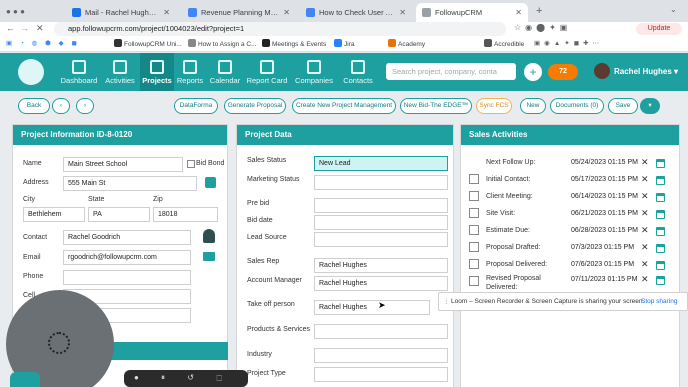 The height and width of the screenshot is (387, 688). Describe the element at coordinates (25, 379) in the screenshot. I see `tab-bottom-icon` at that location.